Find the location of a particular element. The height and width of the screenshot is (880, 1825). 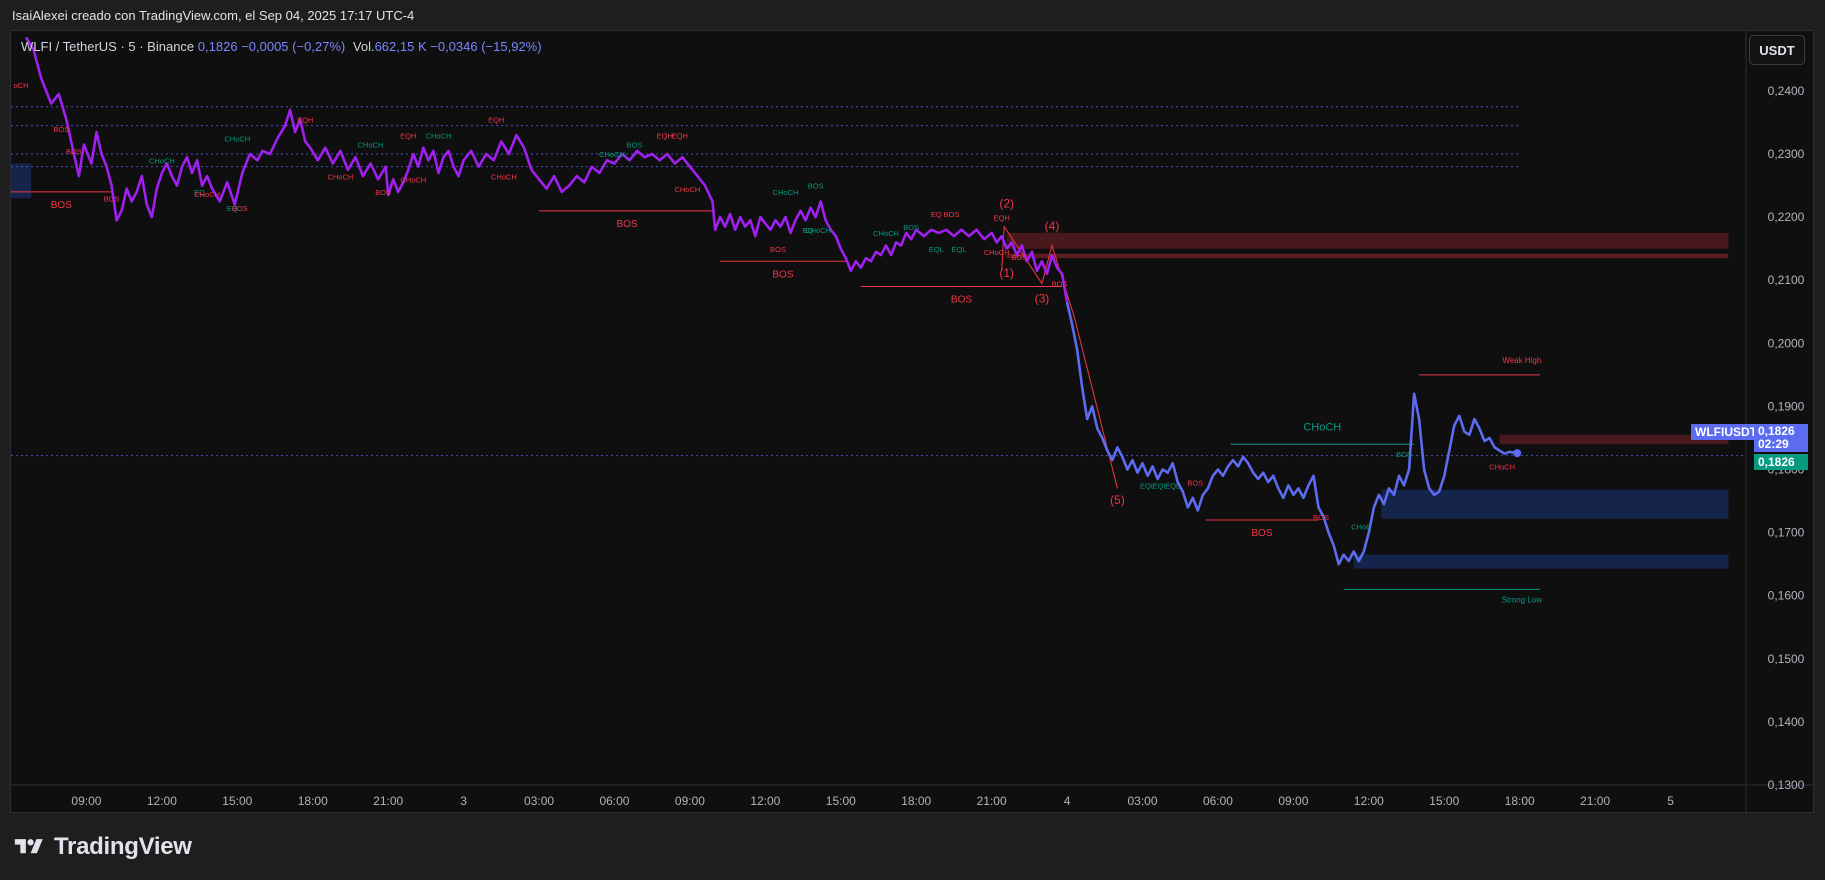

choch-label: CHoCH is located at coordinates (1322, 427).